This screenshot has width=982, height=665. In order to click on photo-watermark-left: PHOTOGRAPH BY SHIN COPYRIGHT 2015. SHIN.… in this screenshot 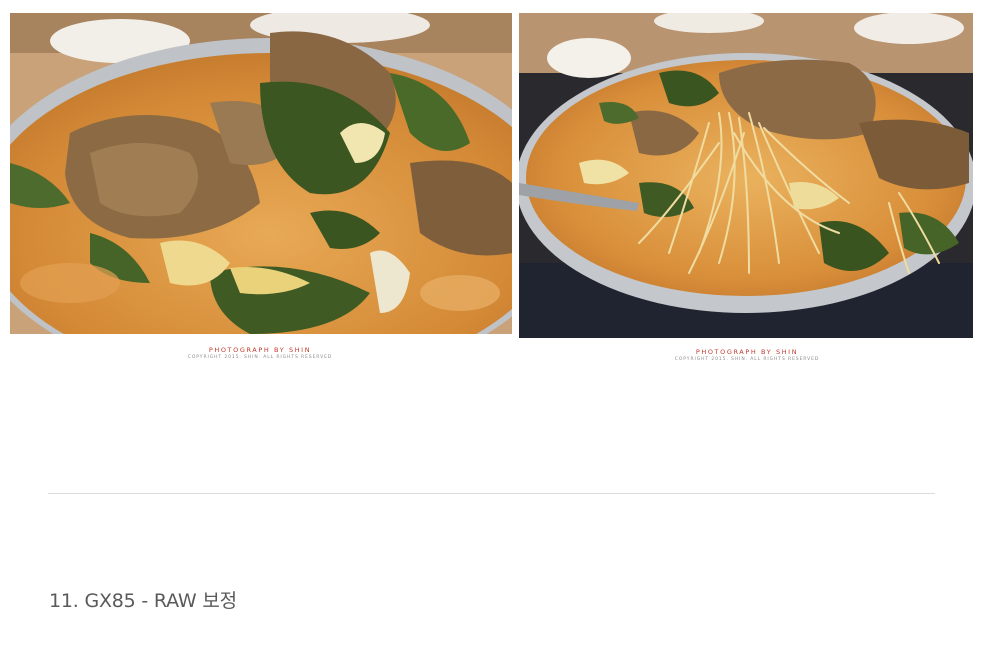, I will do `click(260, 353)`.